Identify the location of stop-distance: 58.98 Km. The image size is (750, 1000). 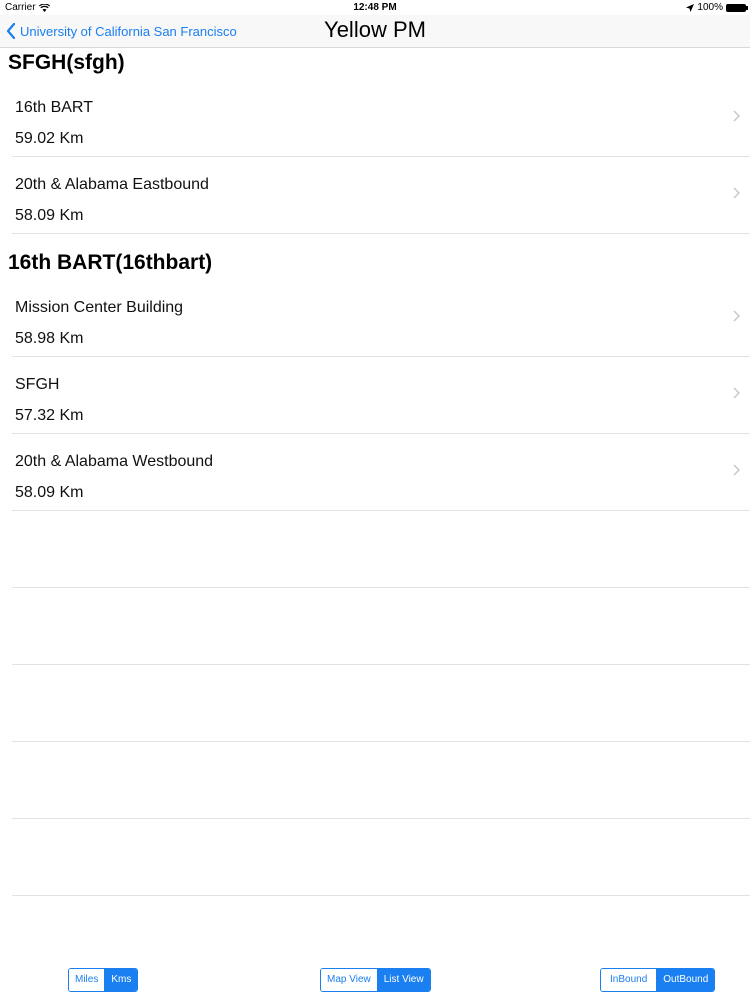
(49, 338).